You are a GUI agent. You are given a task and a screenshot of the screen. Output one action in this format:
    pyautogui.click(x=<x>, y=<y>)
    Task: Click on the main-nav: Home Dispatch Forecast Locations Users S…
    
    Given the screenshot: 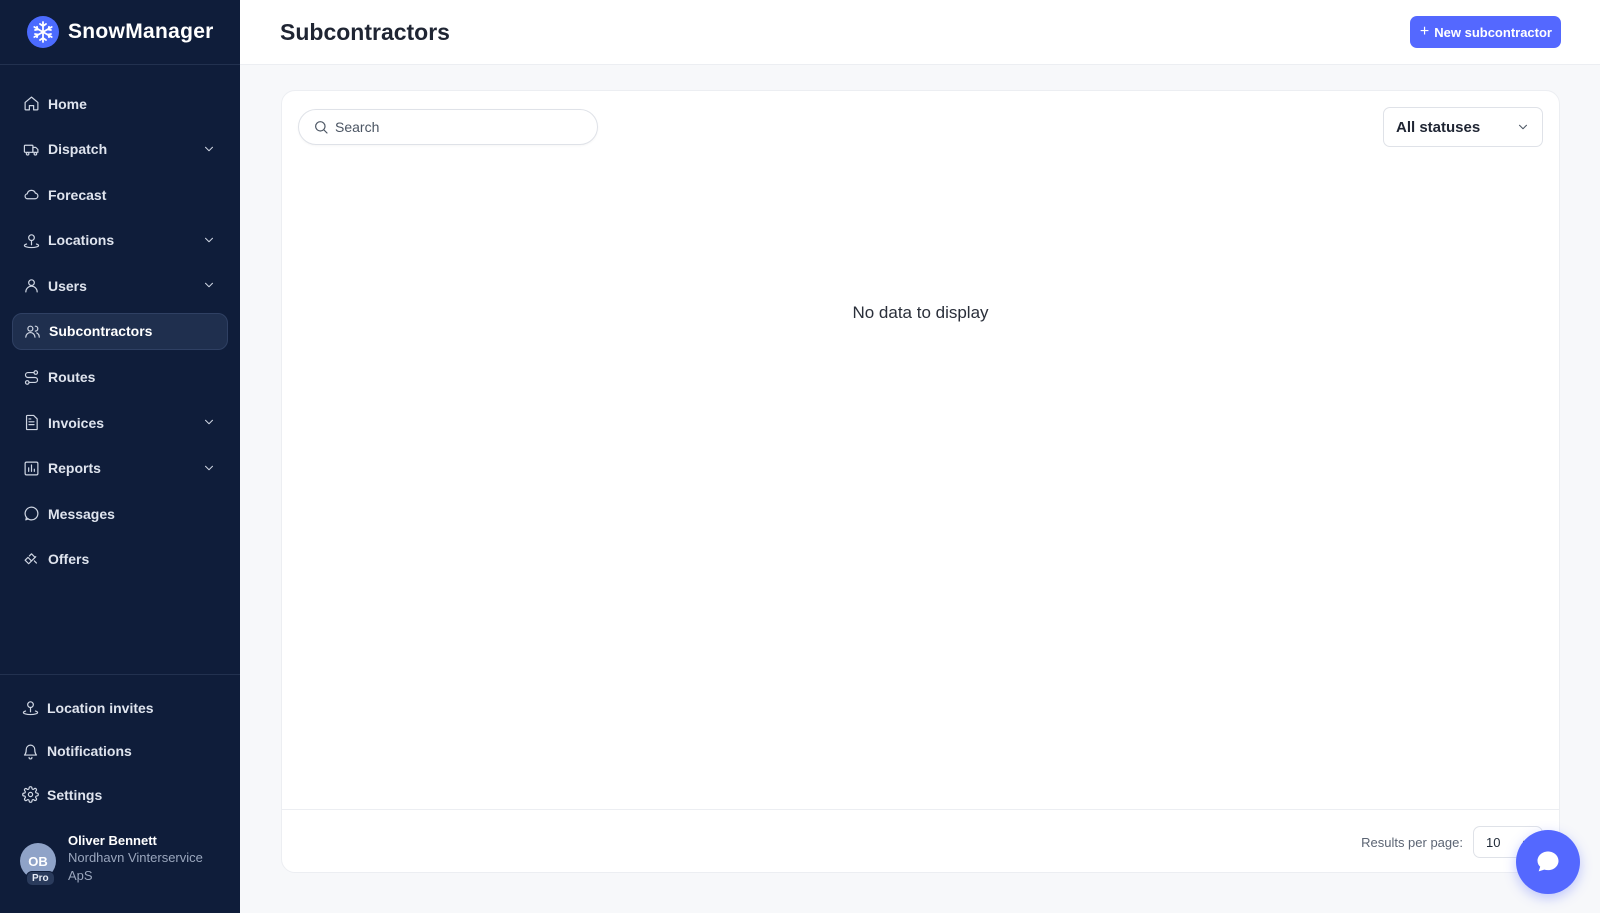 What is the action you would take?
    pyautogui.click(x=120, y=336)
    